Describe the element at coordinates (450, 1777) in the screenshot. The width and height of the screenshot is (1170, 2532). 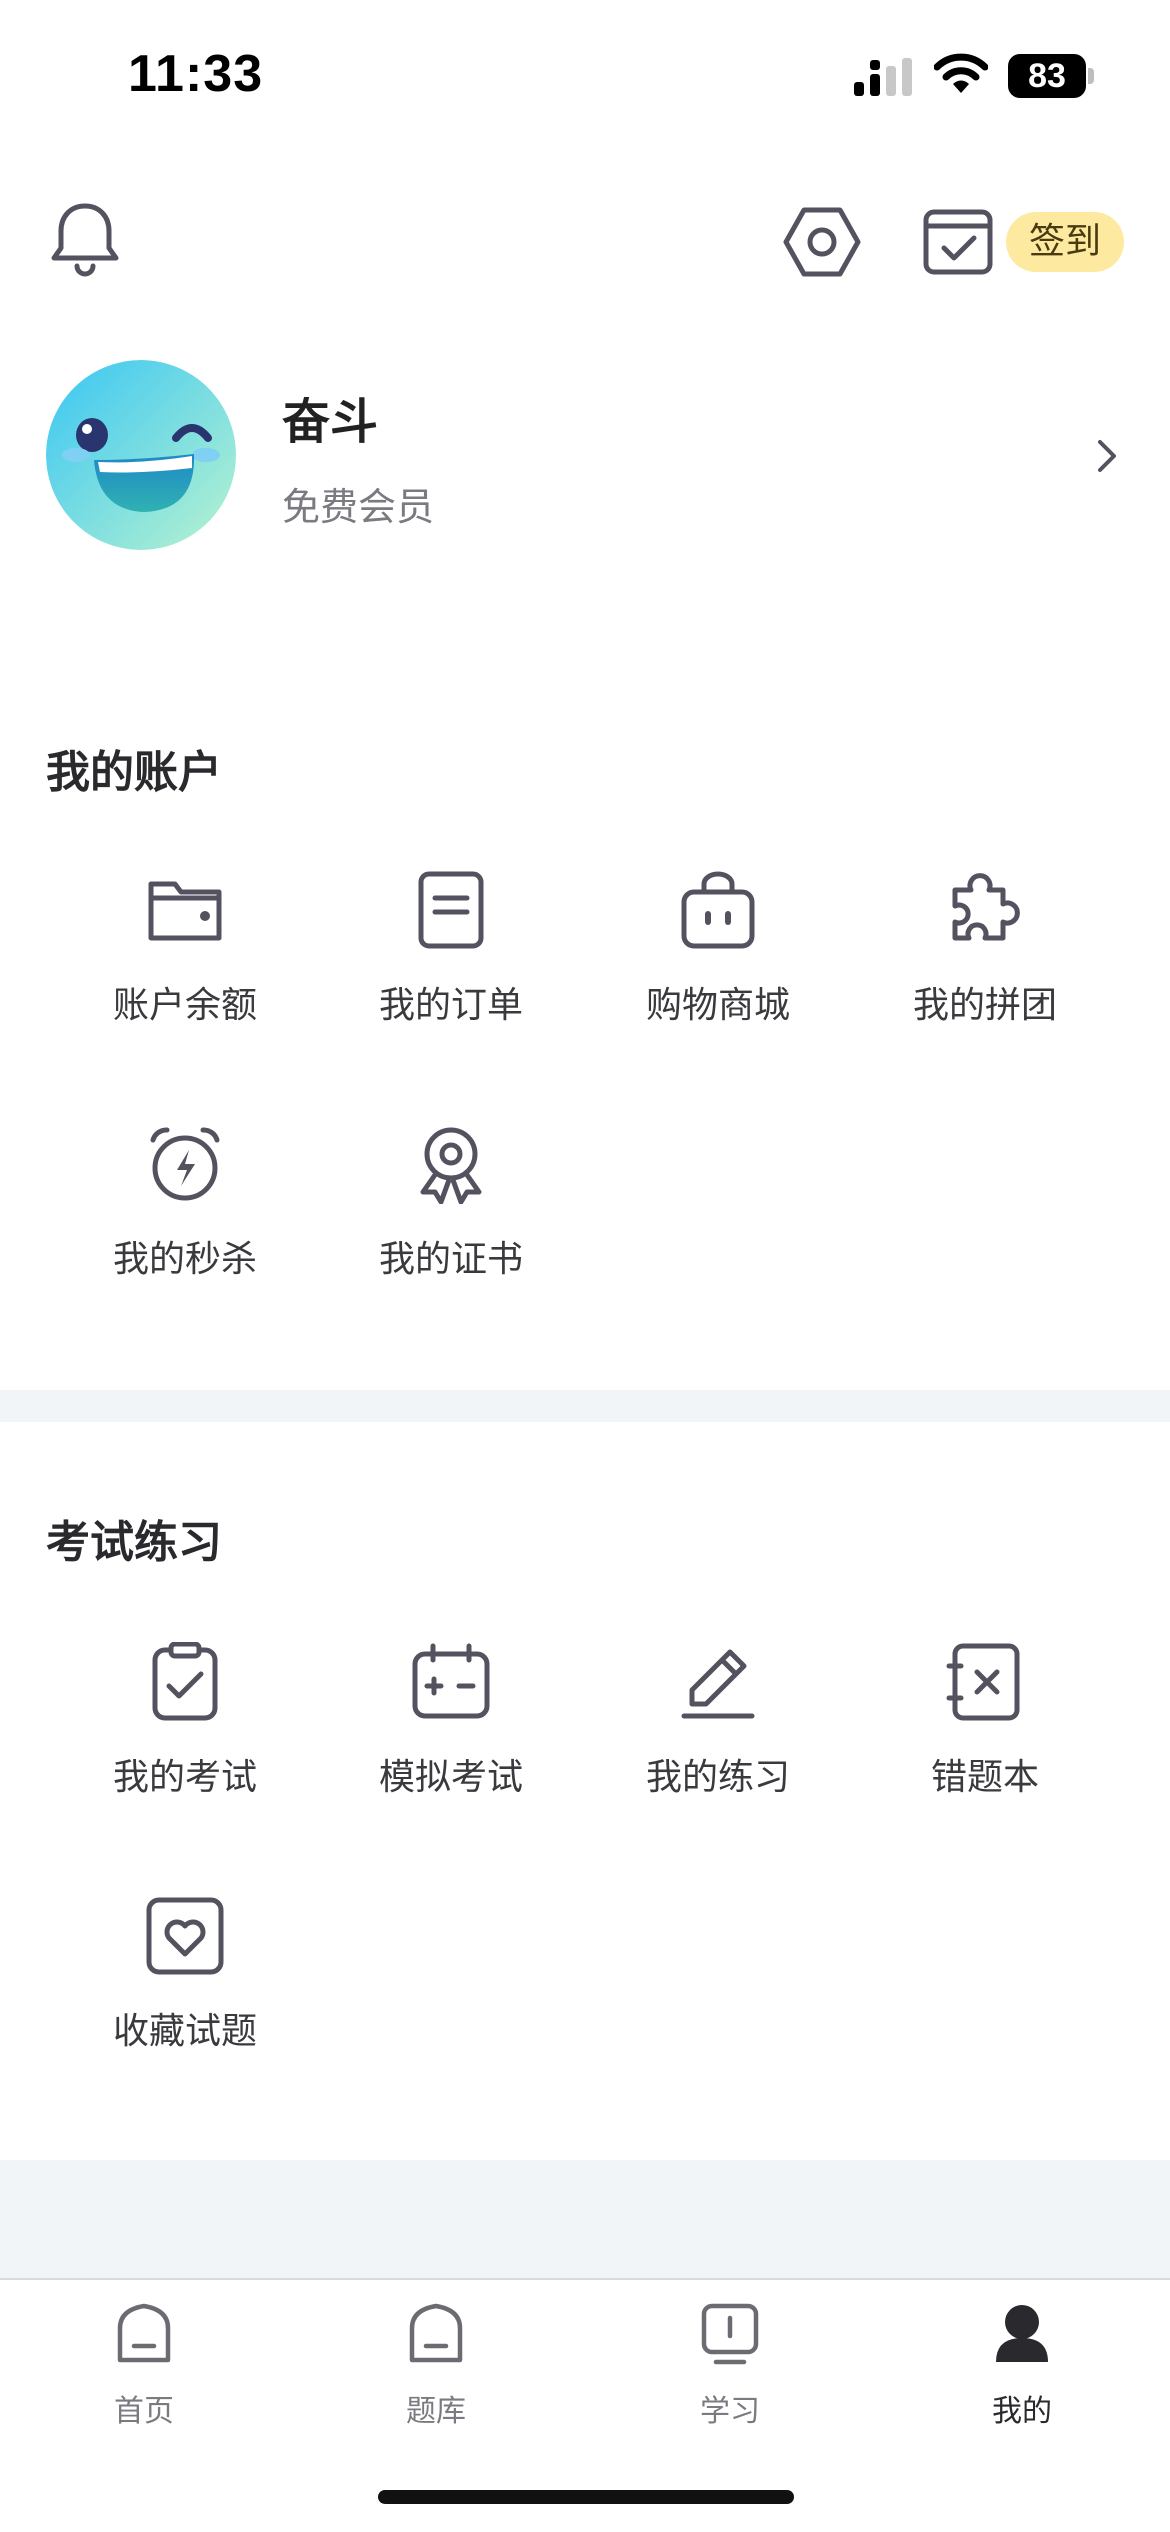
I see `mock-exam-label: 模拟考试` at that location.